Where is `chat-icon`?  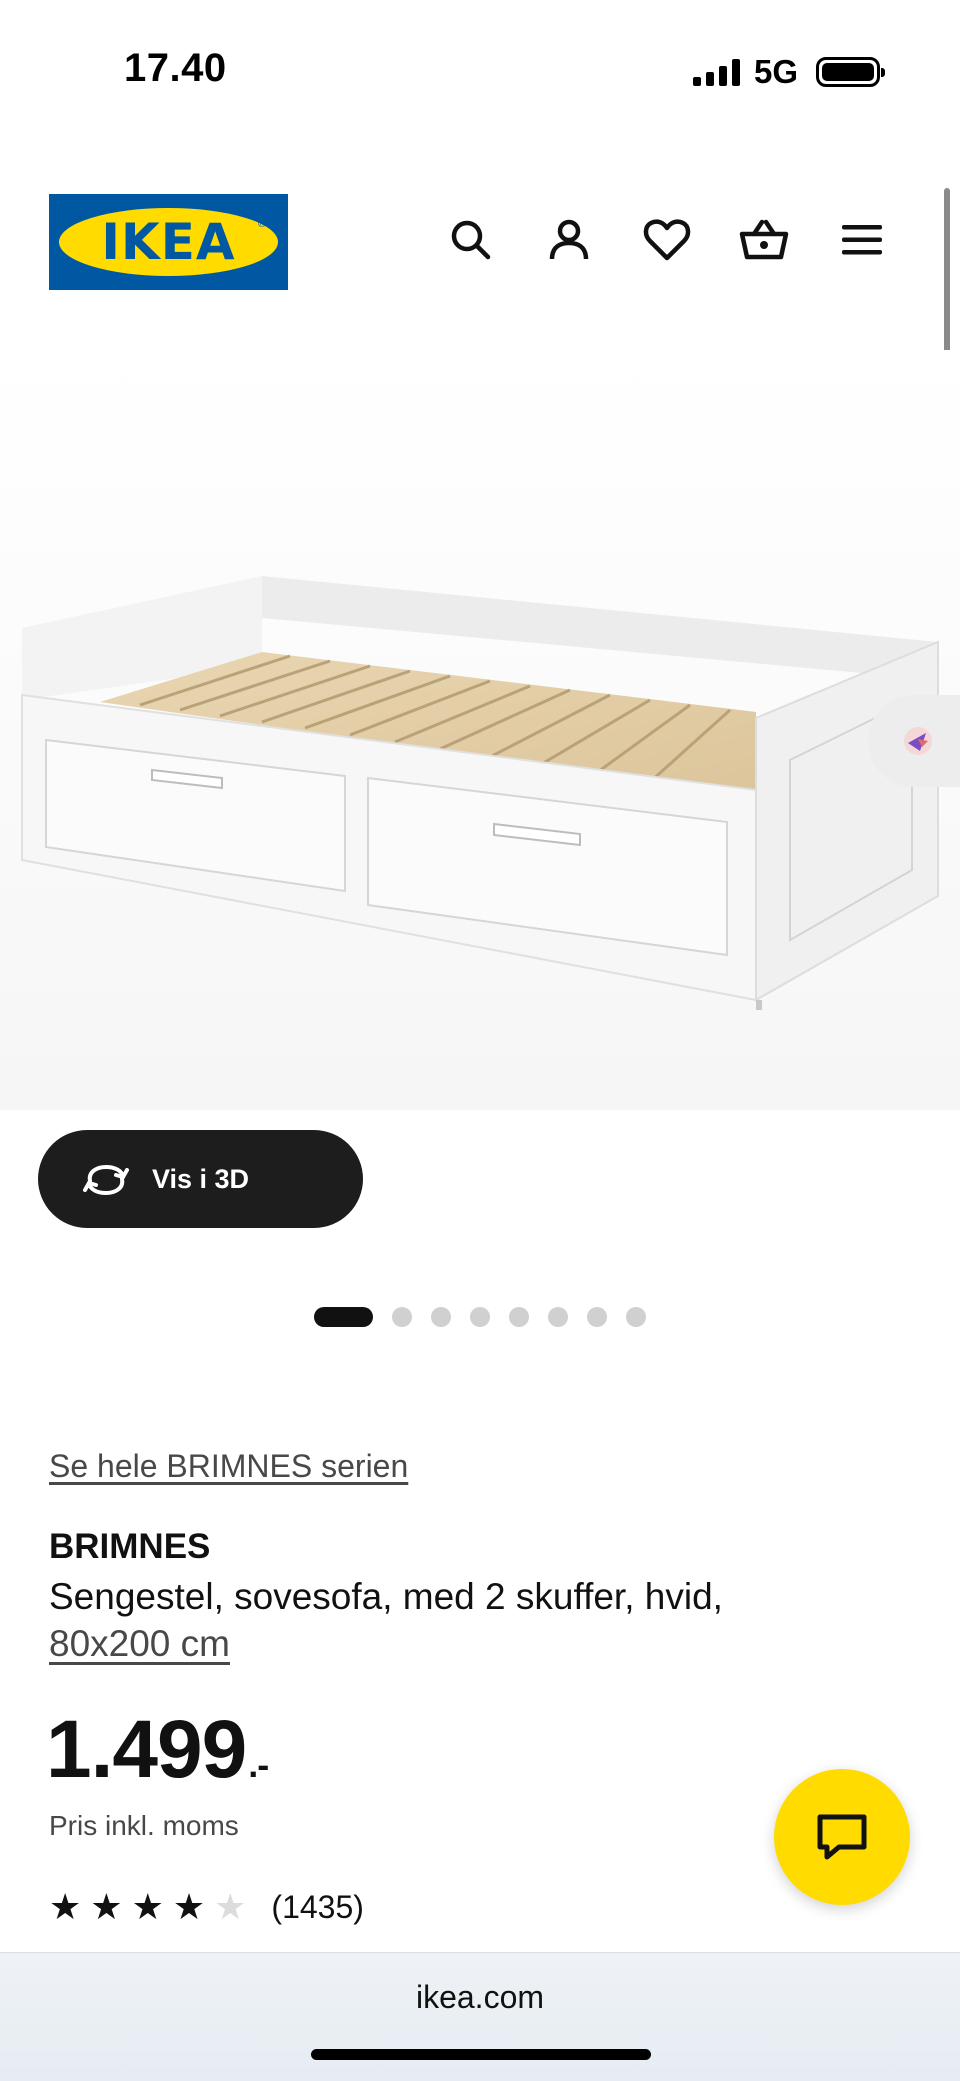 chat-icon is located at coordinates (842, 1837).